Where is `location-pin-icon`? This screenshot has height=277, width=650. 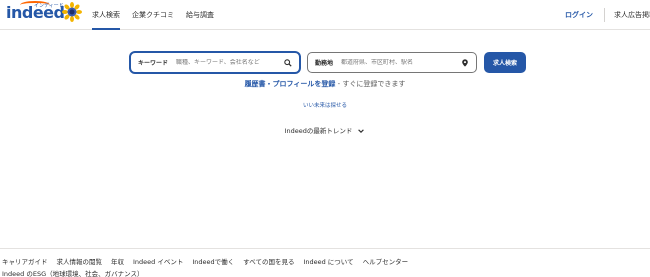
location-pin-icon is located at coordinates (465, 63).